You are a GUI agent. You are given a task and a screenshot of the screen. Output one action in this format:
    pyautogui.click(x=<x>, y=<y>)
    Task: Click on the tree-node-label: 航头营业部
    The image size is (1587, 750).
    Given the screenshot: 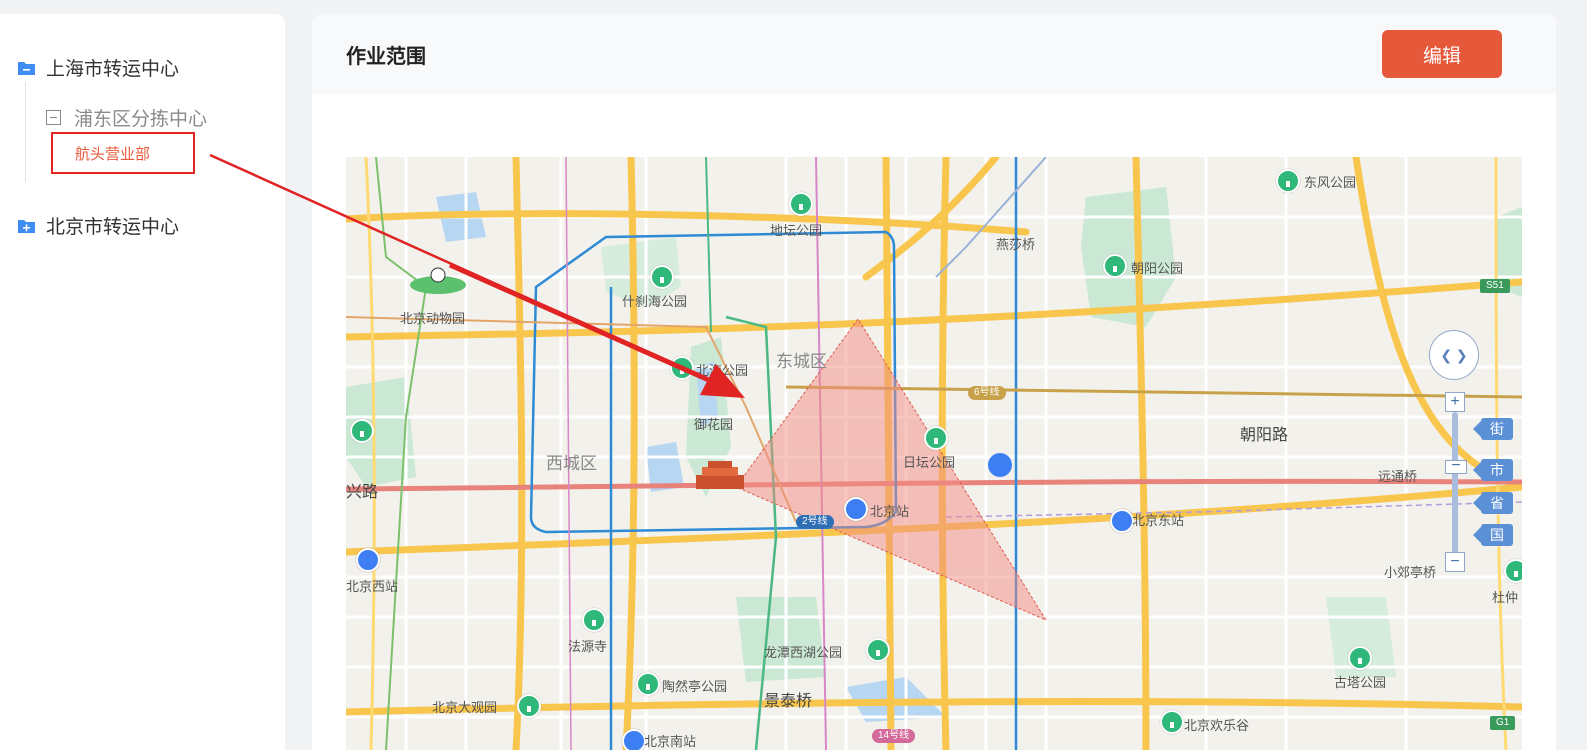 What is the action you would take?
    pyautogui.click(x=113, y=154)
    